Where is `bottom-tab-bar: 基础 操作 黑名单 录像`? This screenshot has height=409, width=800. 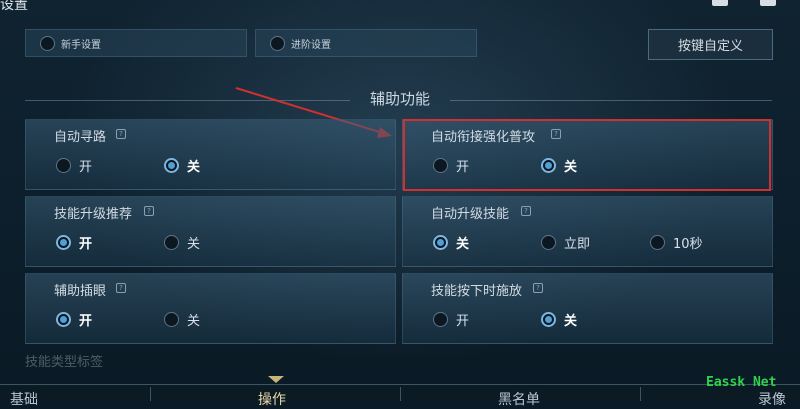 bottom-tab-bar: 基础 操作 黑名单 录像 is located at coordinates (400, 396).